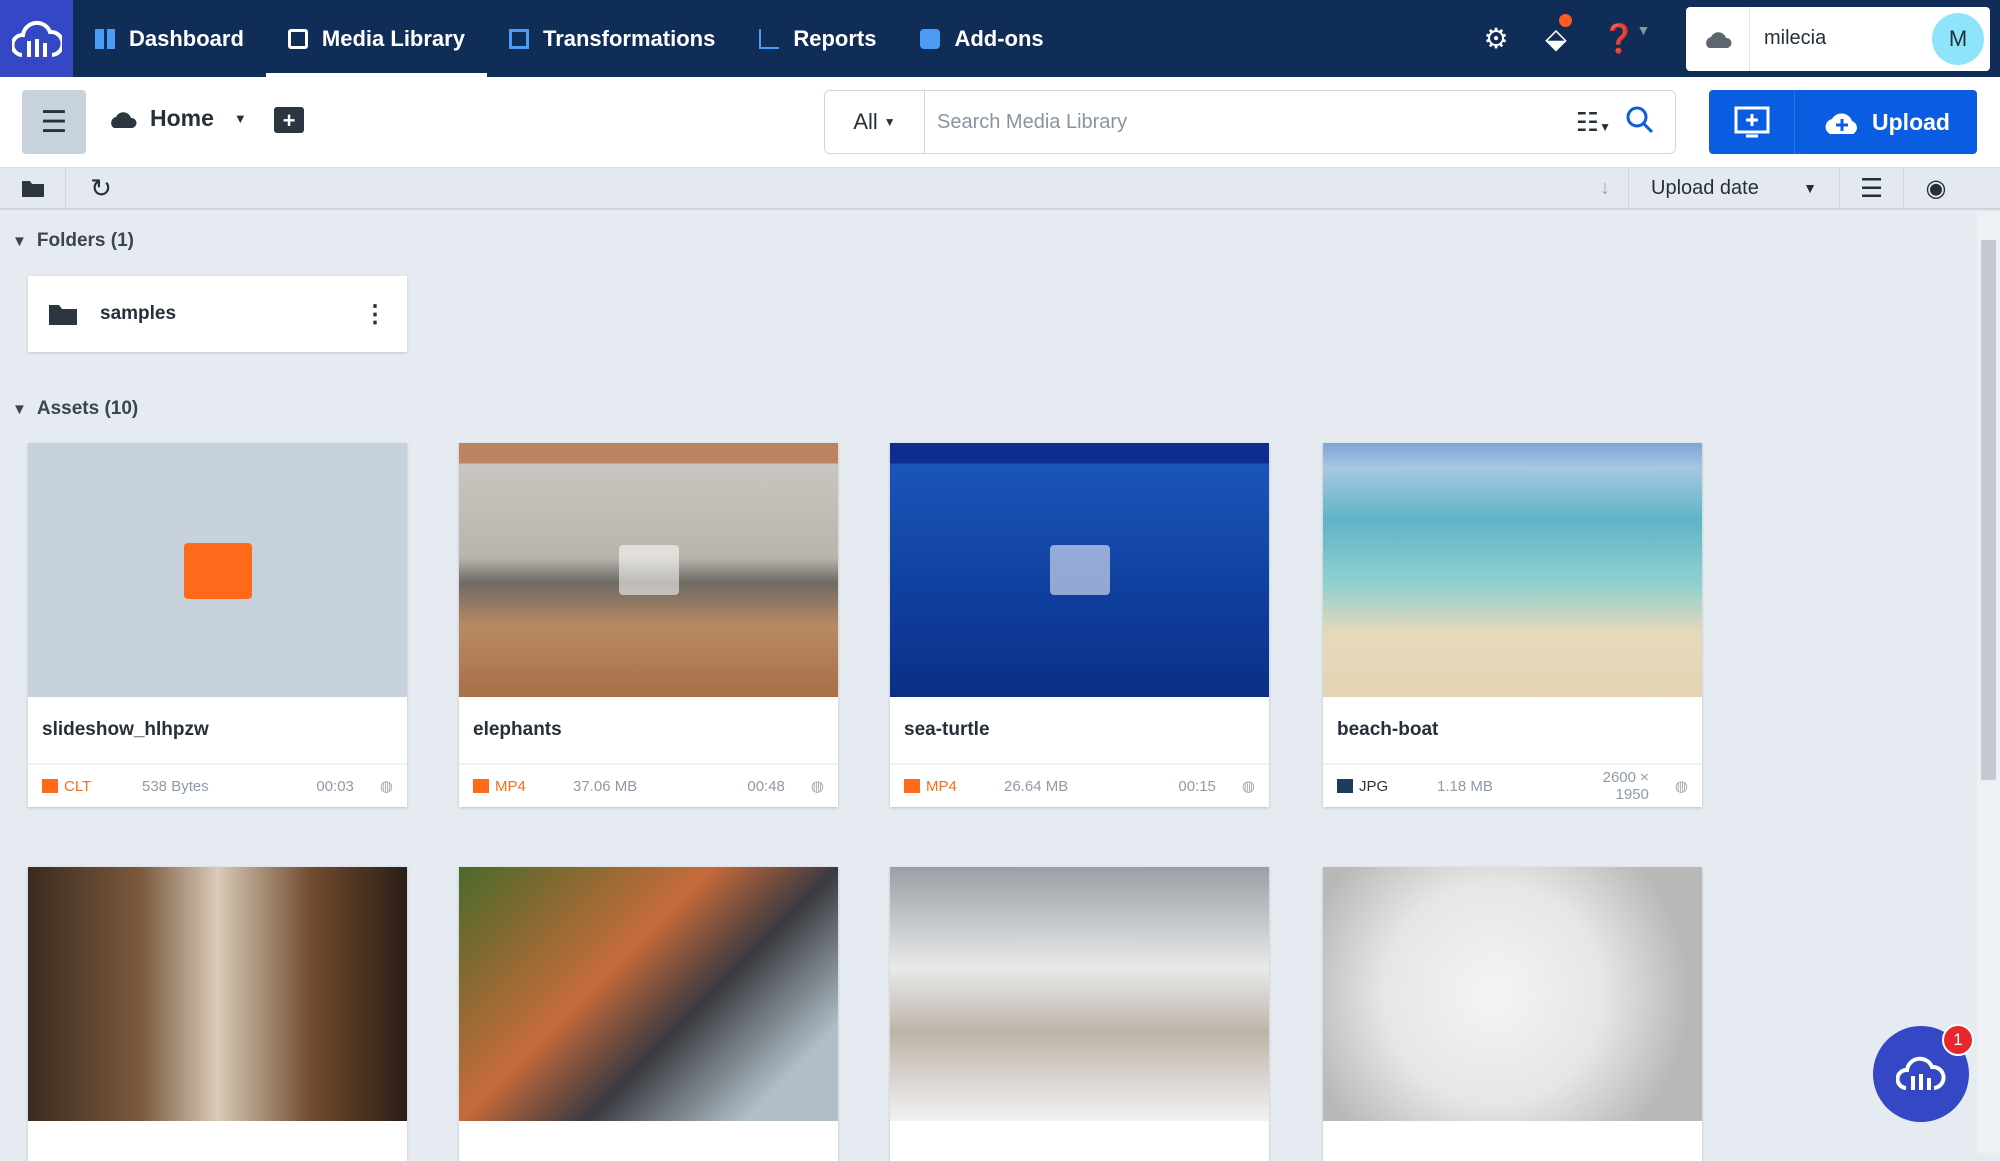 The height and width of the screenshot is (1161, 2000). I want to click on chat-badge: 1, so click(1958, 1040).